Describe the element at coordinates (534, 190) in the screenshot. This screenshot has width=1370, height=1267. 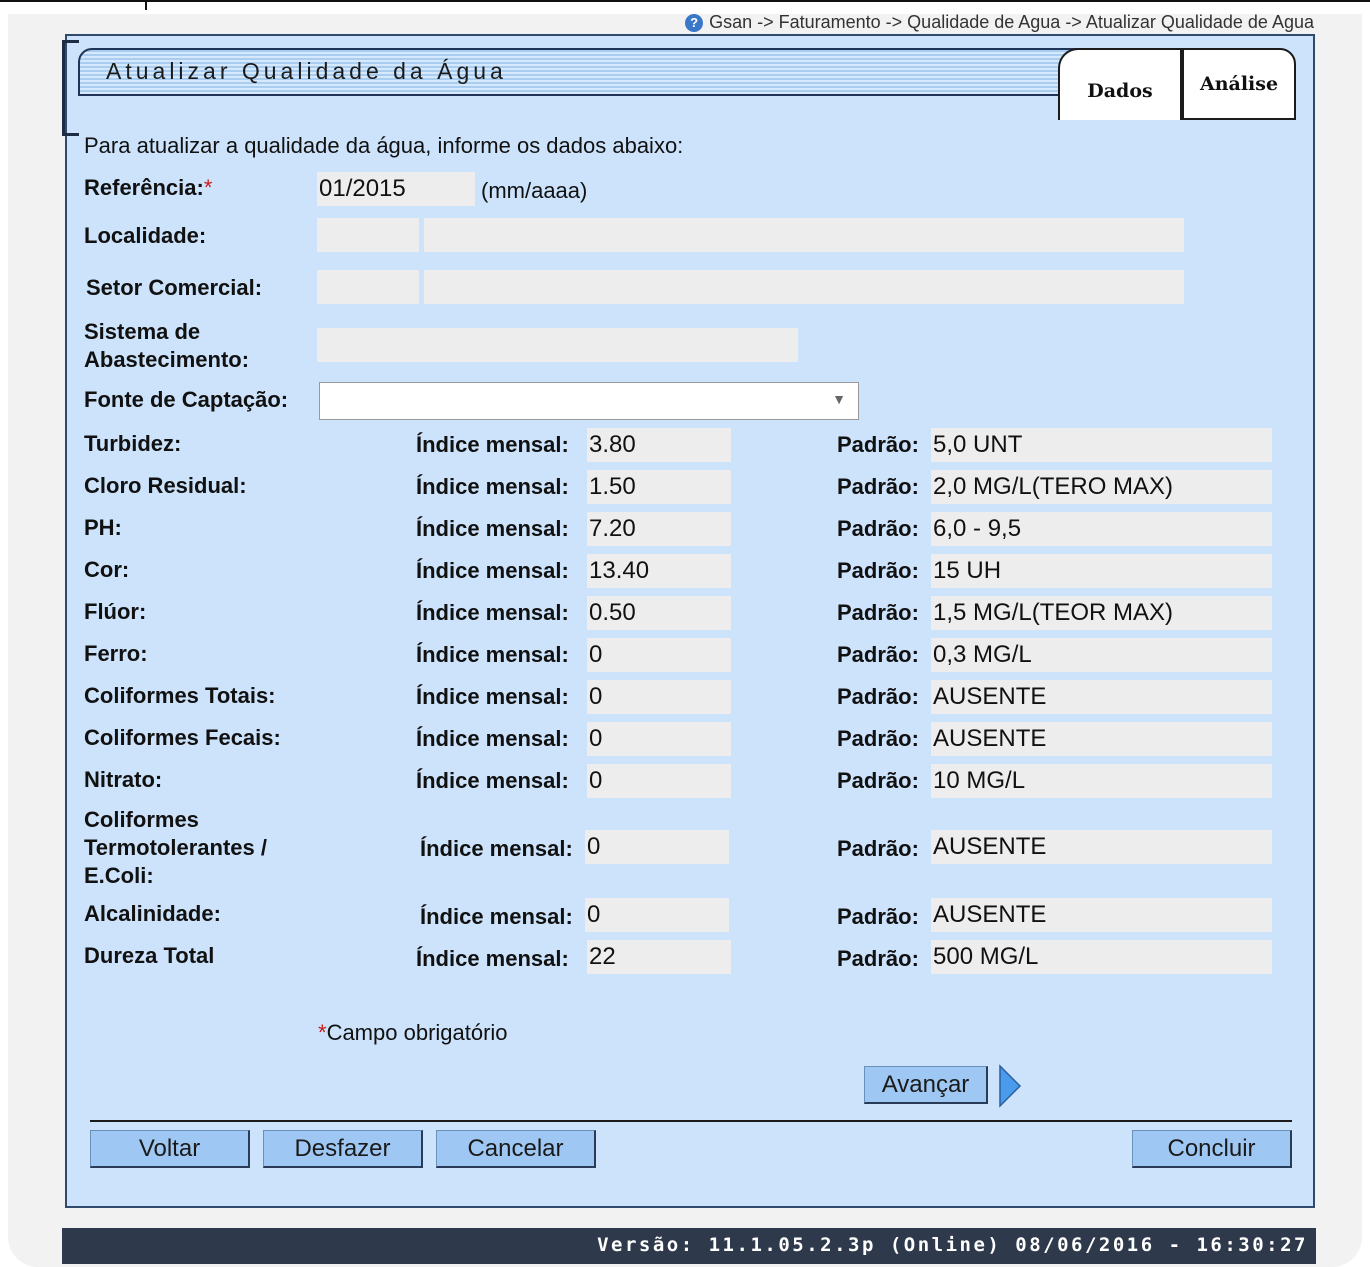
I see `referencia-hint: (mm/aaaa)` at that location.